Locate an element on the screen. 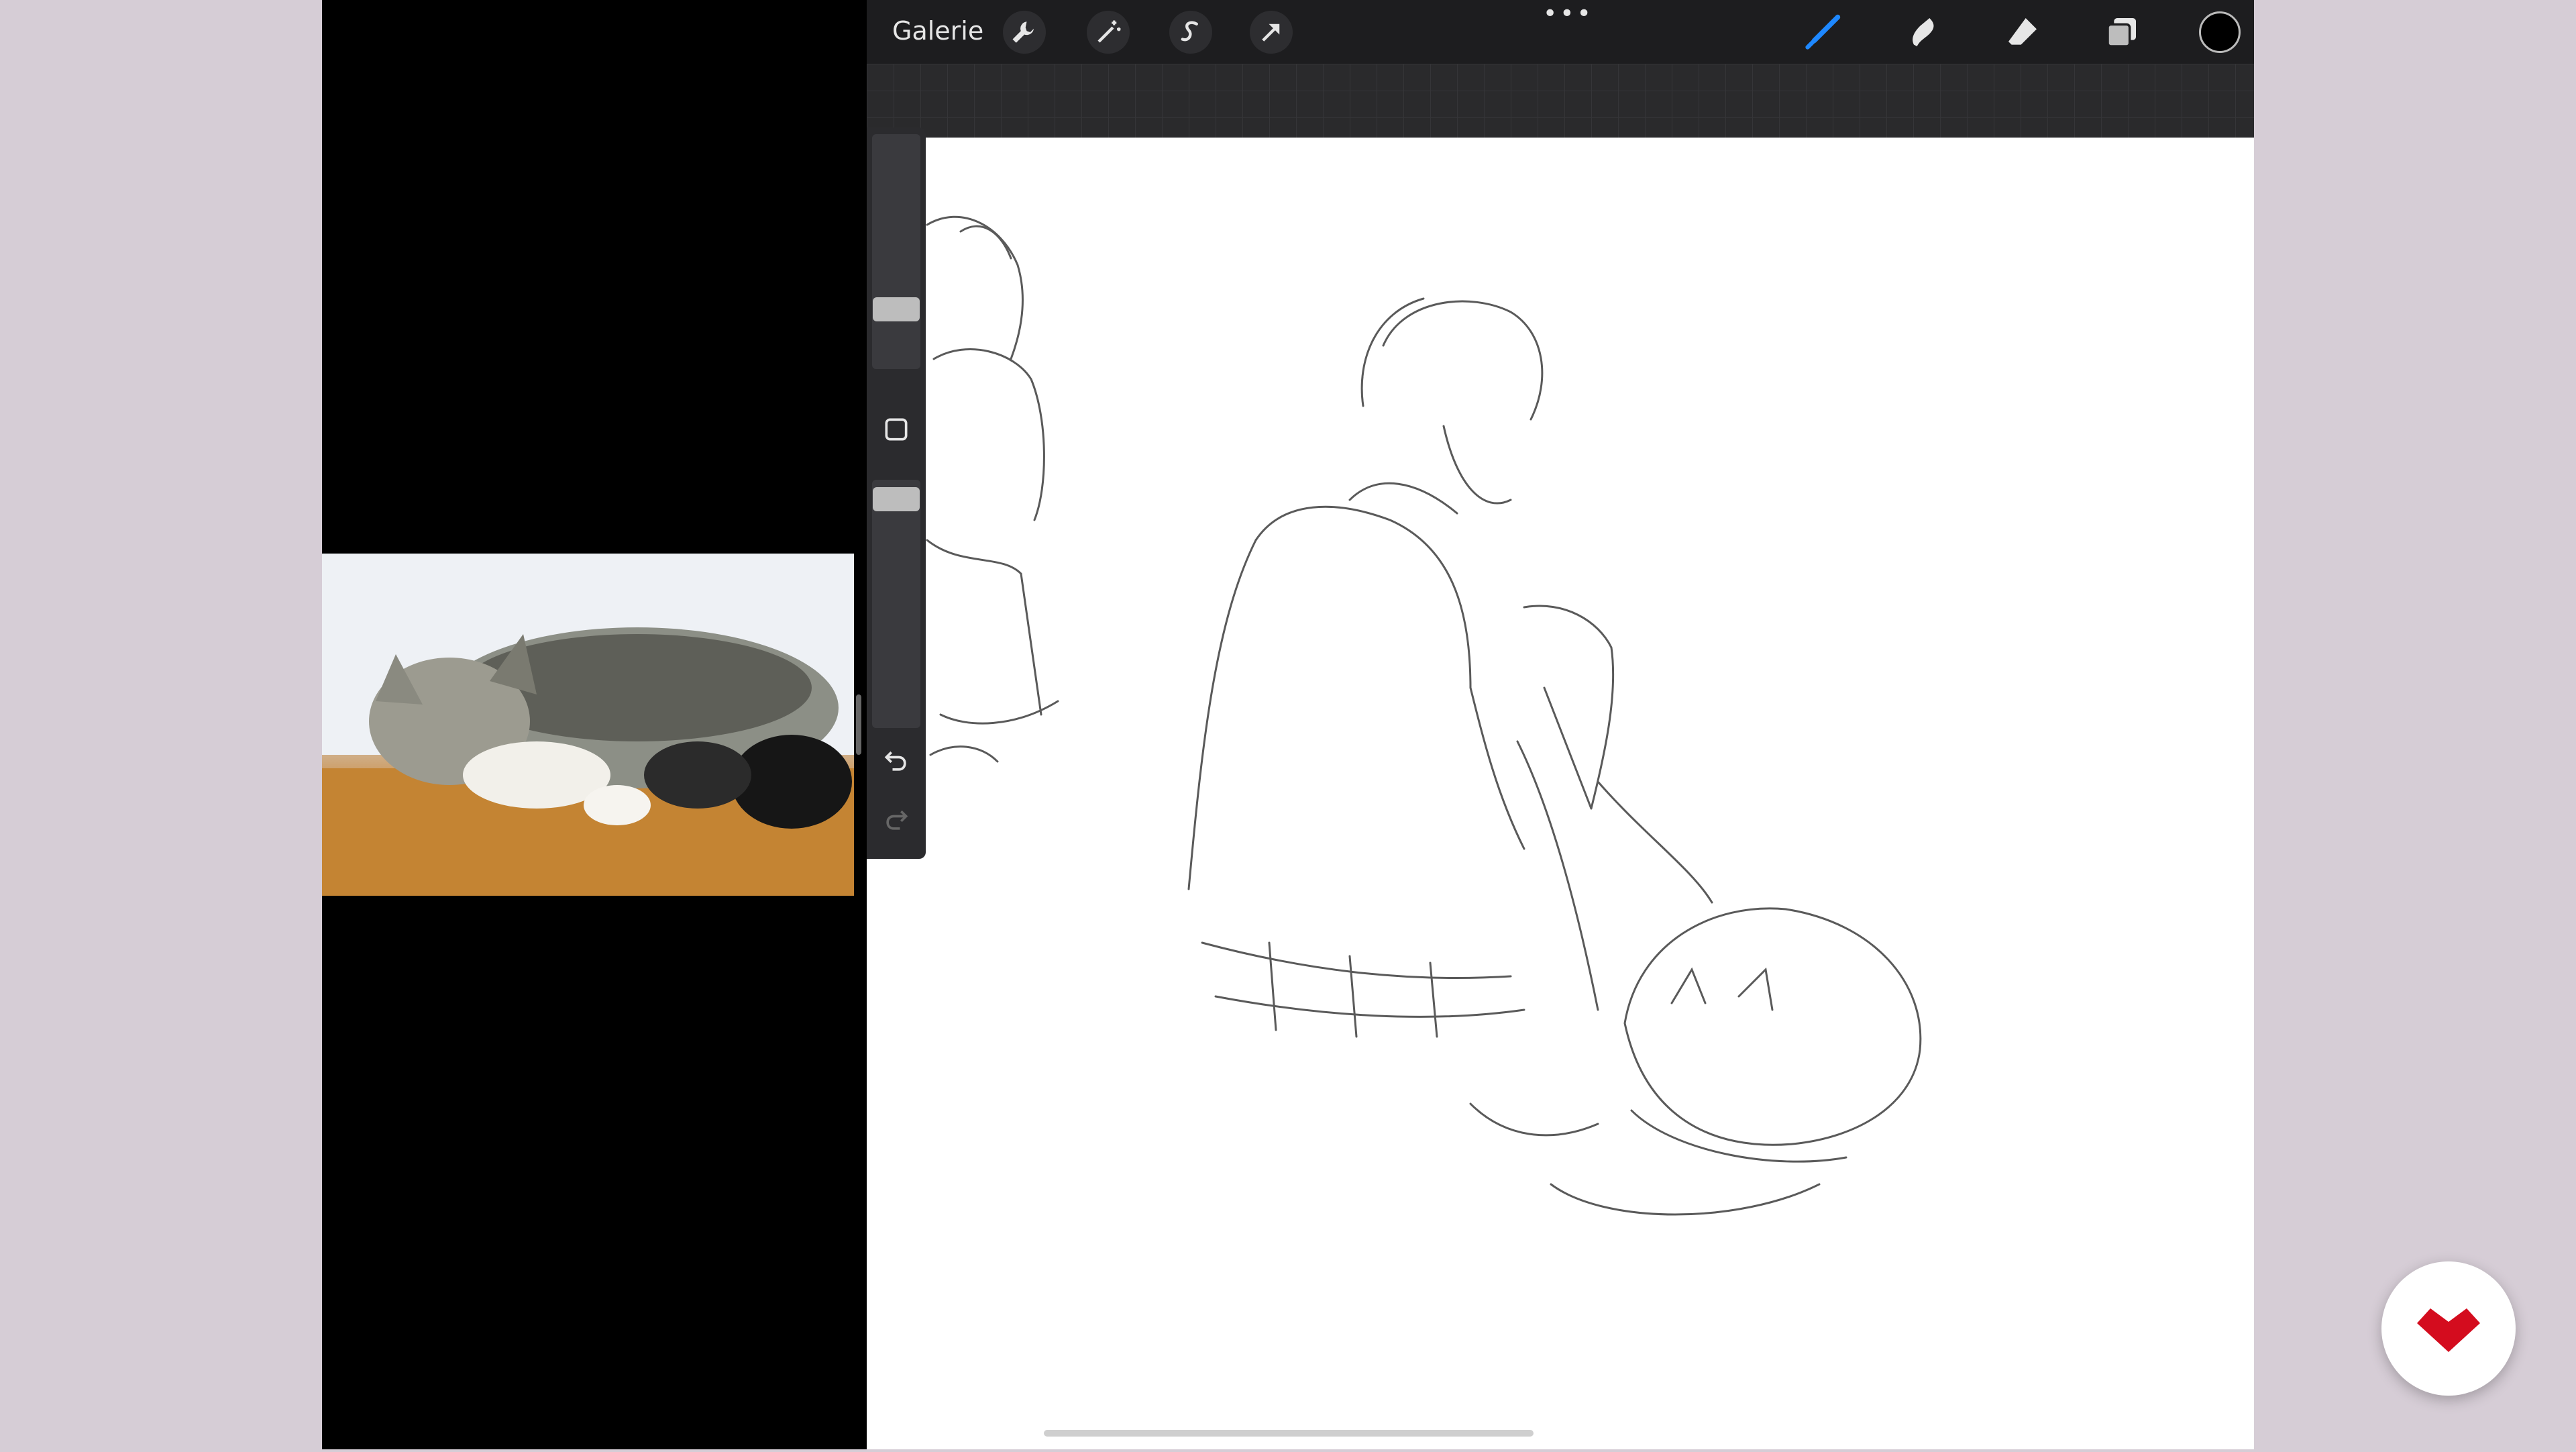 Image resolution: width=2576 pixels, height=1452 pixels. undo-icon is located at coordinates (895, 761).